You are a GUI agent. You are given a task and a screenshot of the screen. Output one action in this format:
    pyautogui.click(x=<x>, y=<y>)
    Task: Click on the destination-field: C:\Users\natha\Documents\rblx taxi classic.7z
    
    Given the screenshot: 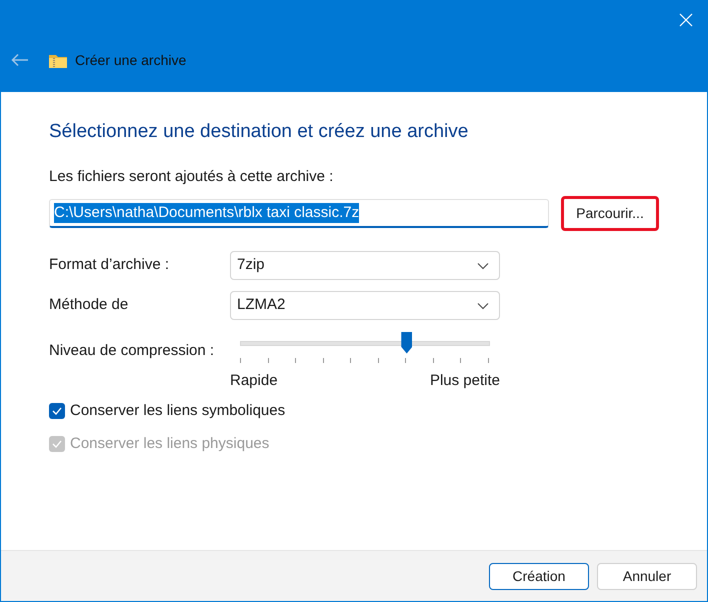 What is the action you would take?
    pyautogui.click(x=299, y=213)
    